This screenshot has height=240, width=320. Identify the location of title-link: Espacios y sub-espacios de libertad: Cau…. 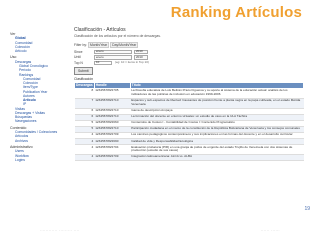
(217, 103).